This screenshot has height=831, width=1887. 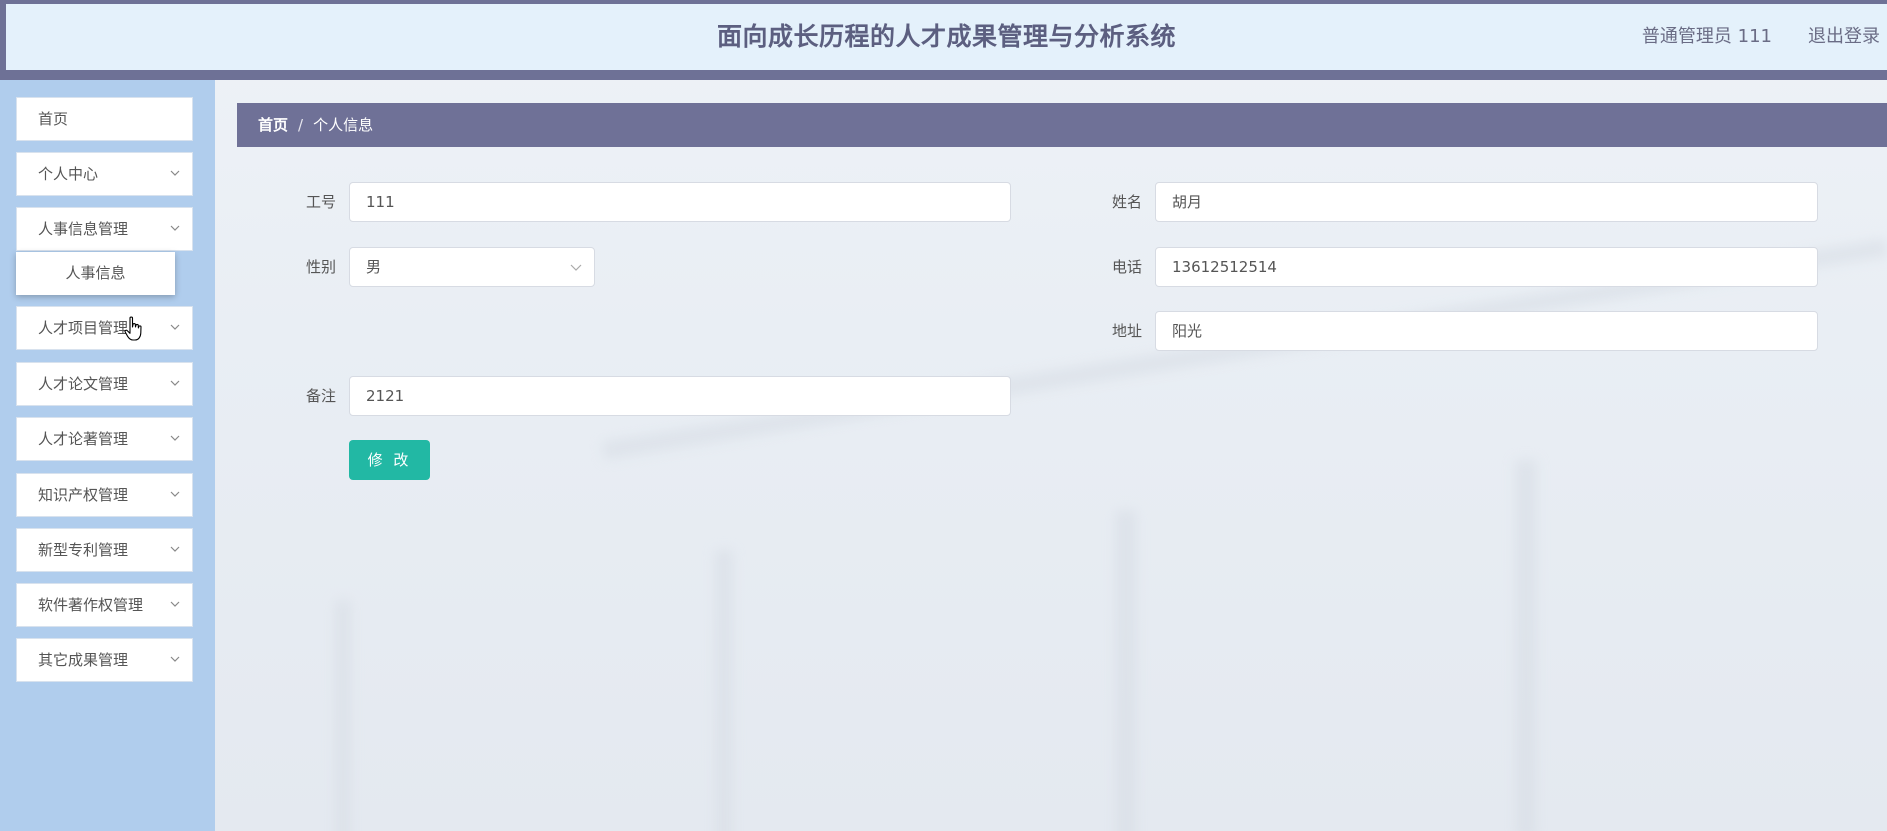 I want to click on sidebar-item-label: 个人中心, so click(x=68, y=174).